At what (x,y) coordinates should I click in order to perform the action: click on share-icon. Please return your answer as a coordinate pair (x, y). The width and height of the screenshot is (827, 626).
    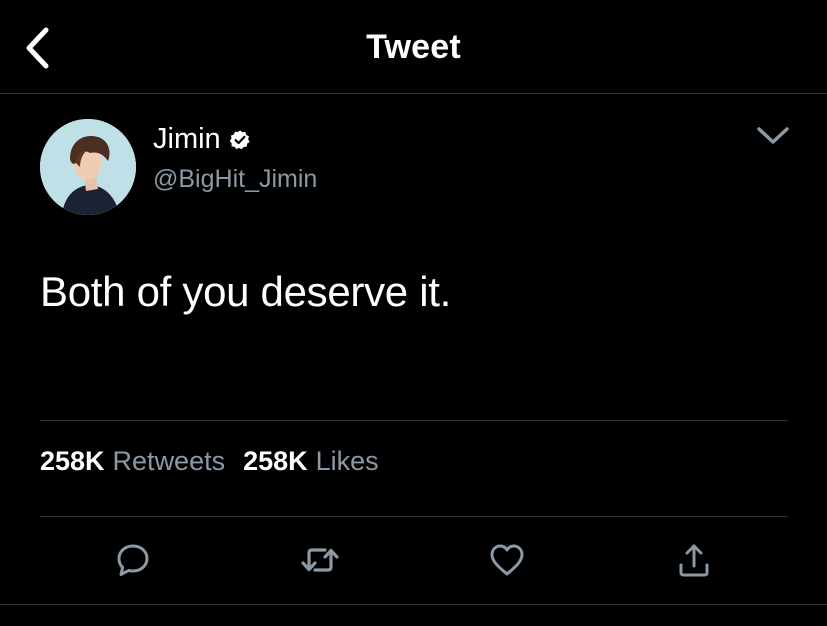
    Looking at the image, I should click on (694, 560).